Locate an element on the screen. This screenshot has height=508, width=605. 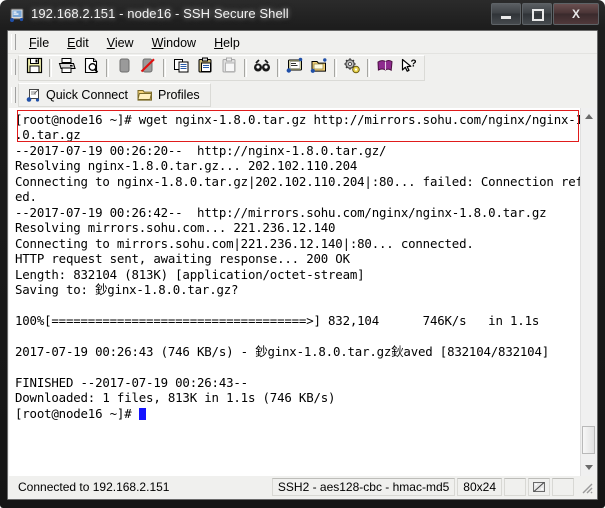
status-resize-grip is located at coordinates (586, 487).